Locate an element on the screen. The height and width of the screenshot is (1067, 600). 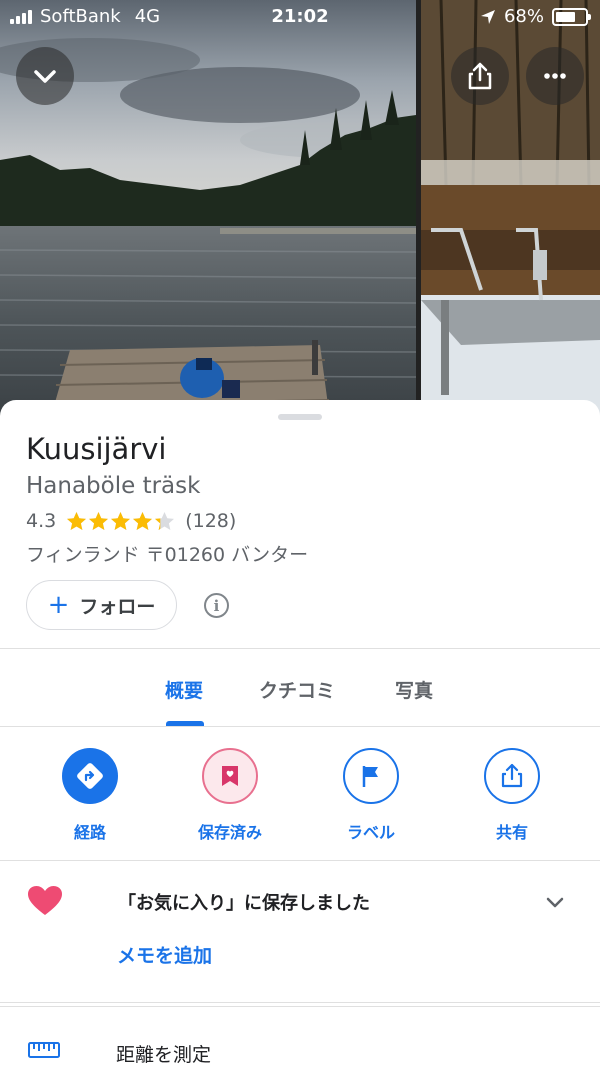
status-bar: SoftBank 4G 21:02 68% is located at coordinates (300, 17).